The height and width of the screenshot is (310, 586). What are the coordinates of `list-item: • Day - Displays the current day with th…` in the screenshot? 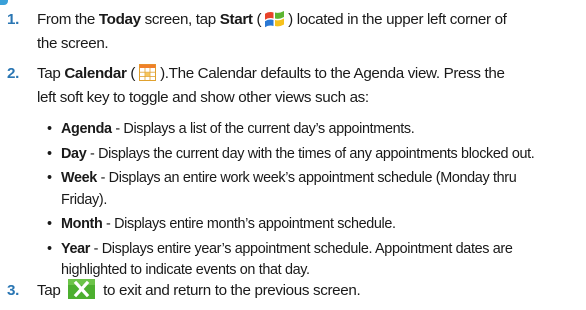 It's located at (267, 155).